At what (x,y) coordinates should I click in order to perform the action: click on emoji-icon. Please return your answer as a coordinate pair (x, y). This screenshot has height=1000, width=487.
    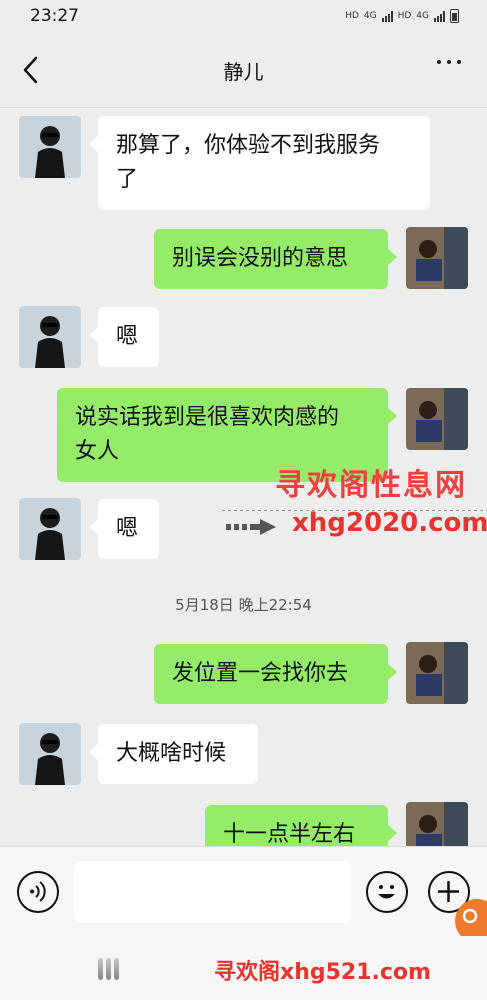
    Looking at the image, I should click on (386, 892).